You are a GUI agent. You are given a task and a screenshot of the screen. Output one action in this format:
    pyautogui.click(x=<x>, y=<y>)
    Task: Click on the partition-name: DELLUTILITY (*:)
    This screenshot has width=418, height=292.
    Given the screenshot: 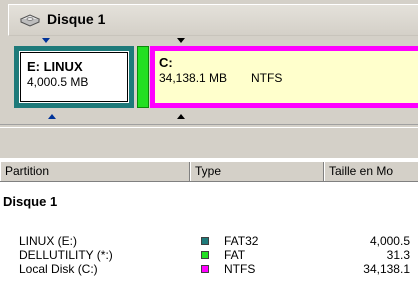 What is the action you would take?
    pyautogui.click(x=66, y=255)
    